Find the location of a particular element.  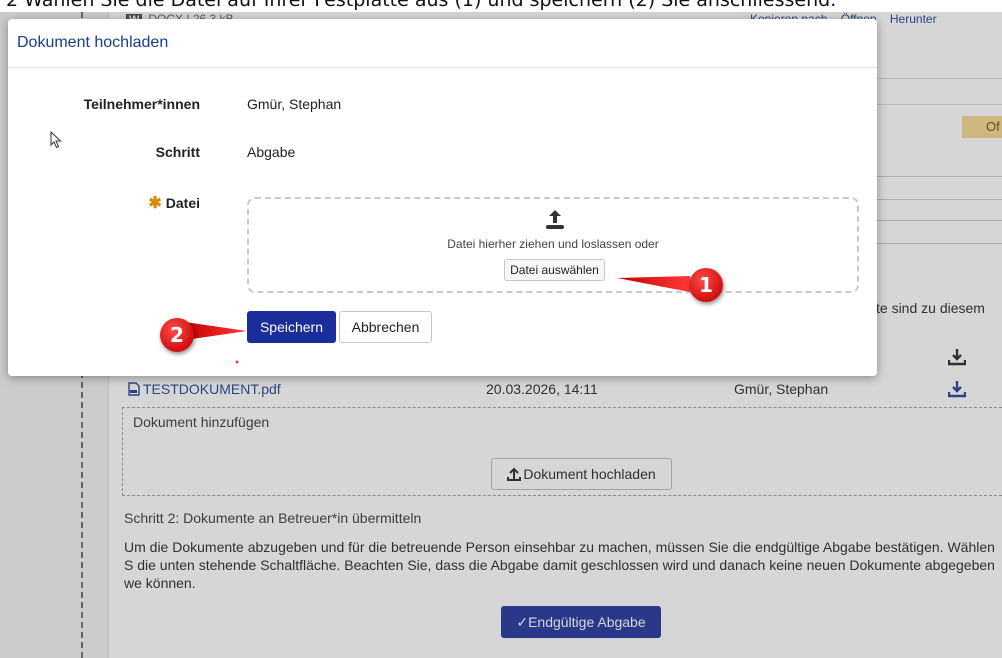

dialog-header: Dokument hochladen is located at coordinates (442, 43).